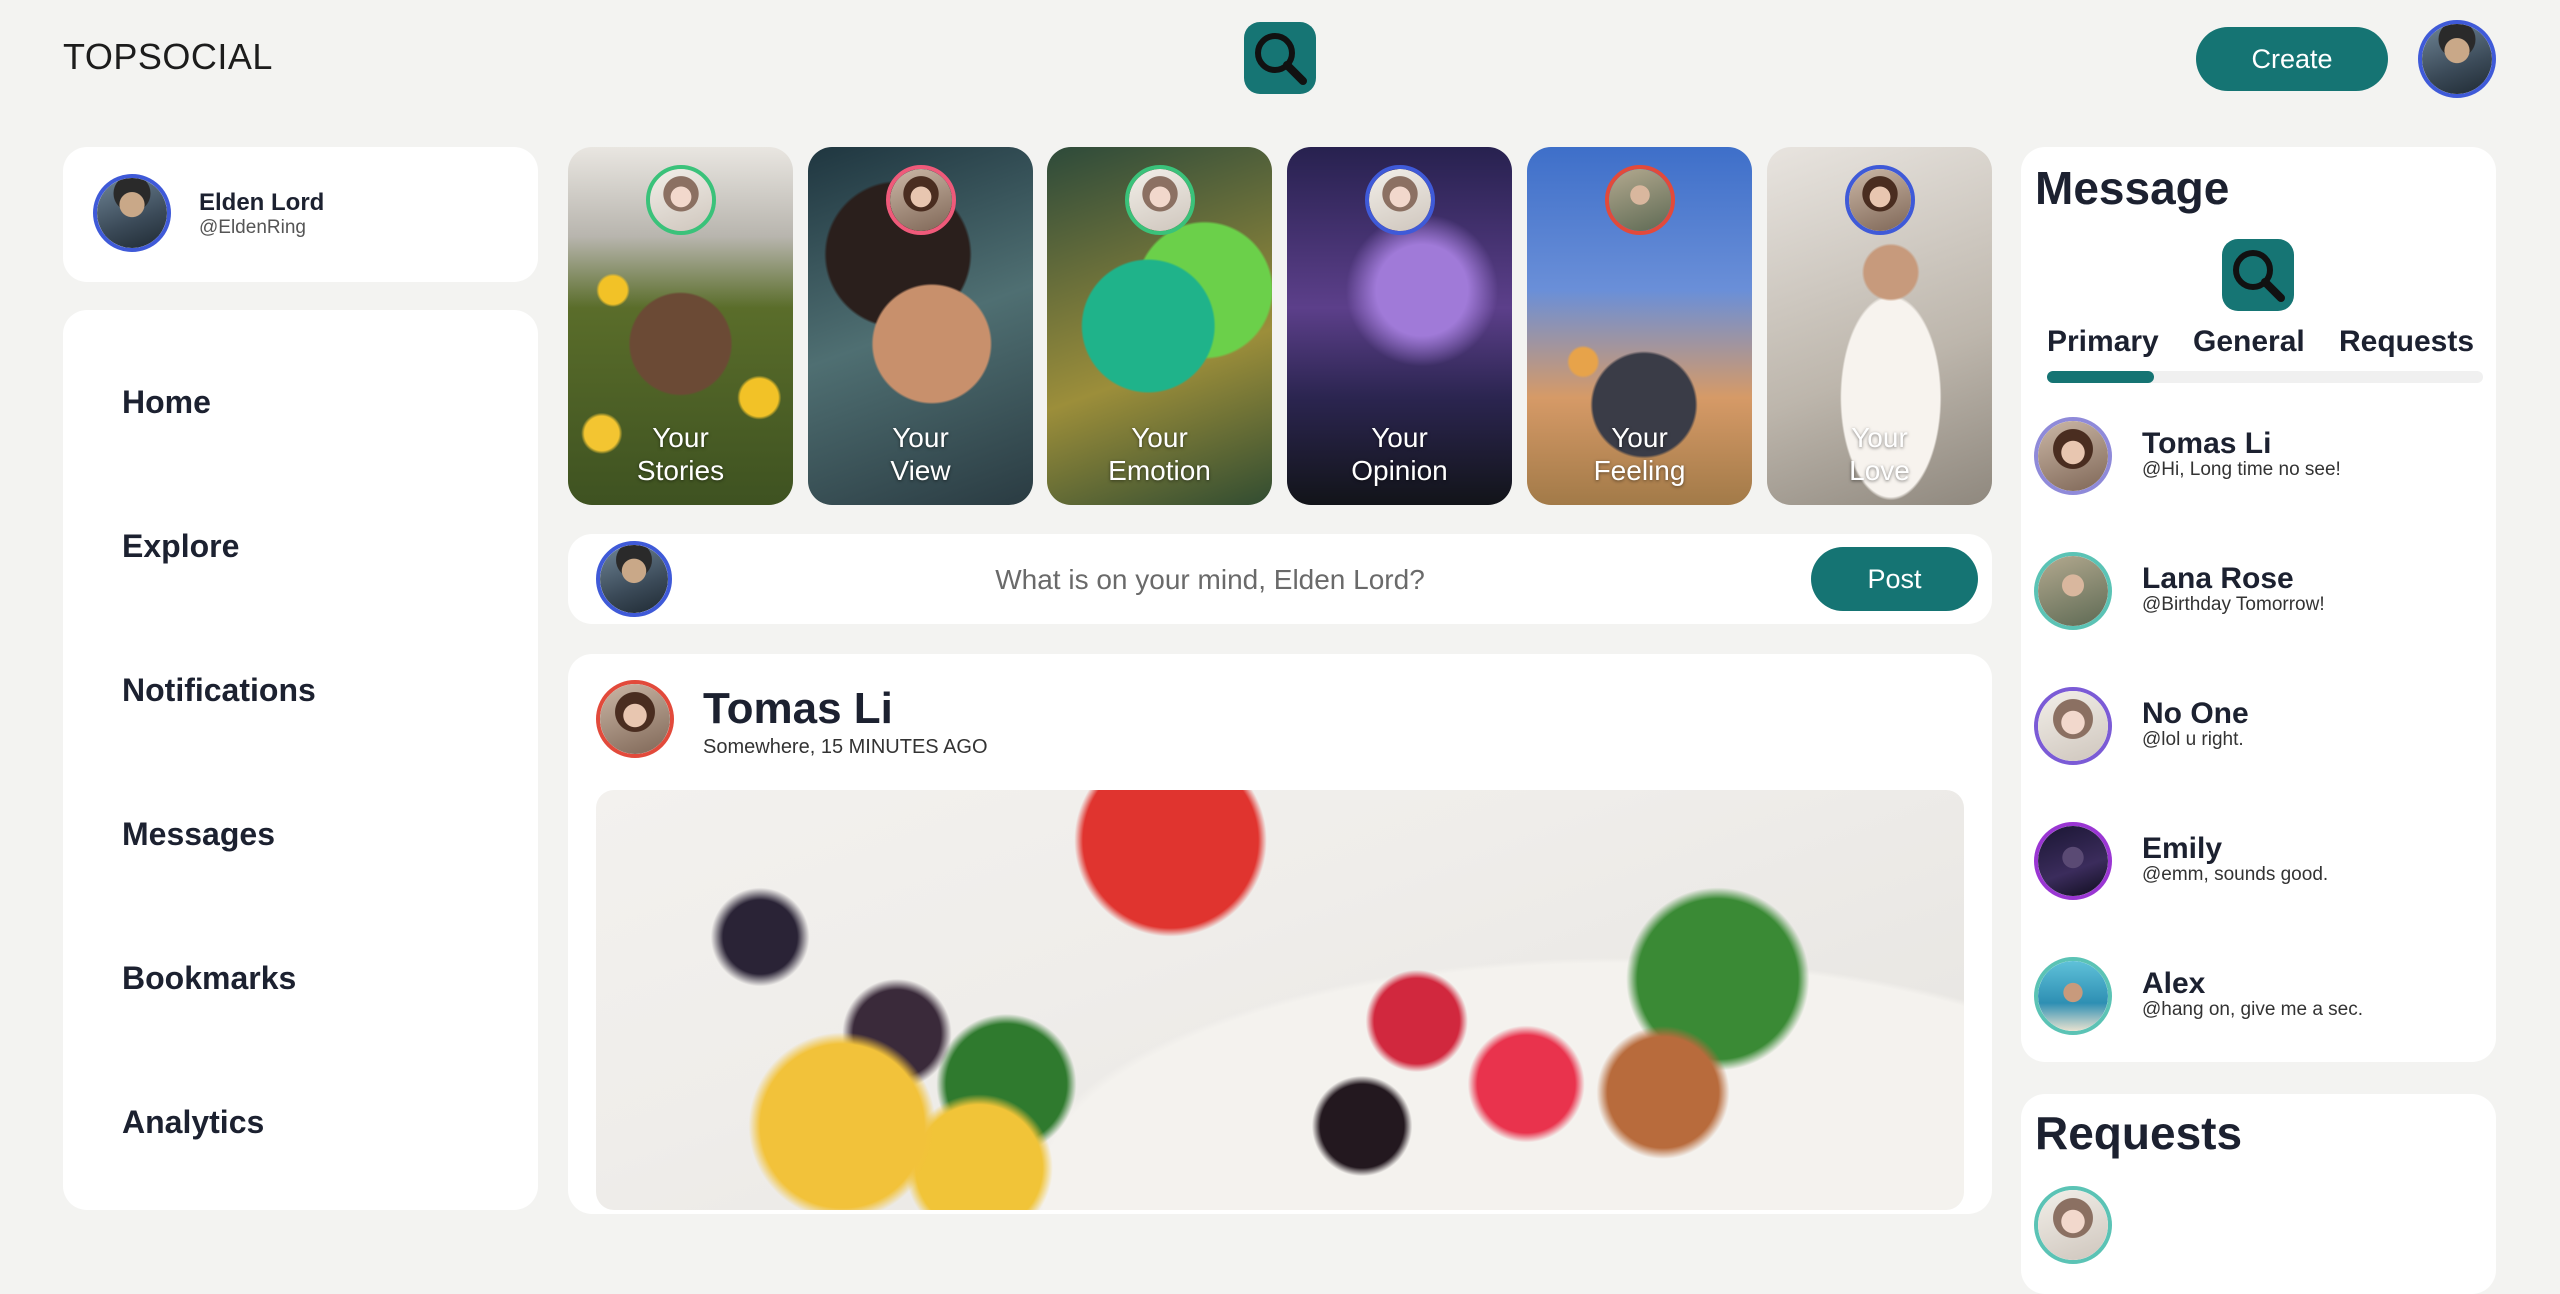 Image resolution: width=2560 pixels, height=1294 pixels. Describe the element at coordinates (262, 202) in the screenshot. I see `profile-name: Elden Lord` at that location.